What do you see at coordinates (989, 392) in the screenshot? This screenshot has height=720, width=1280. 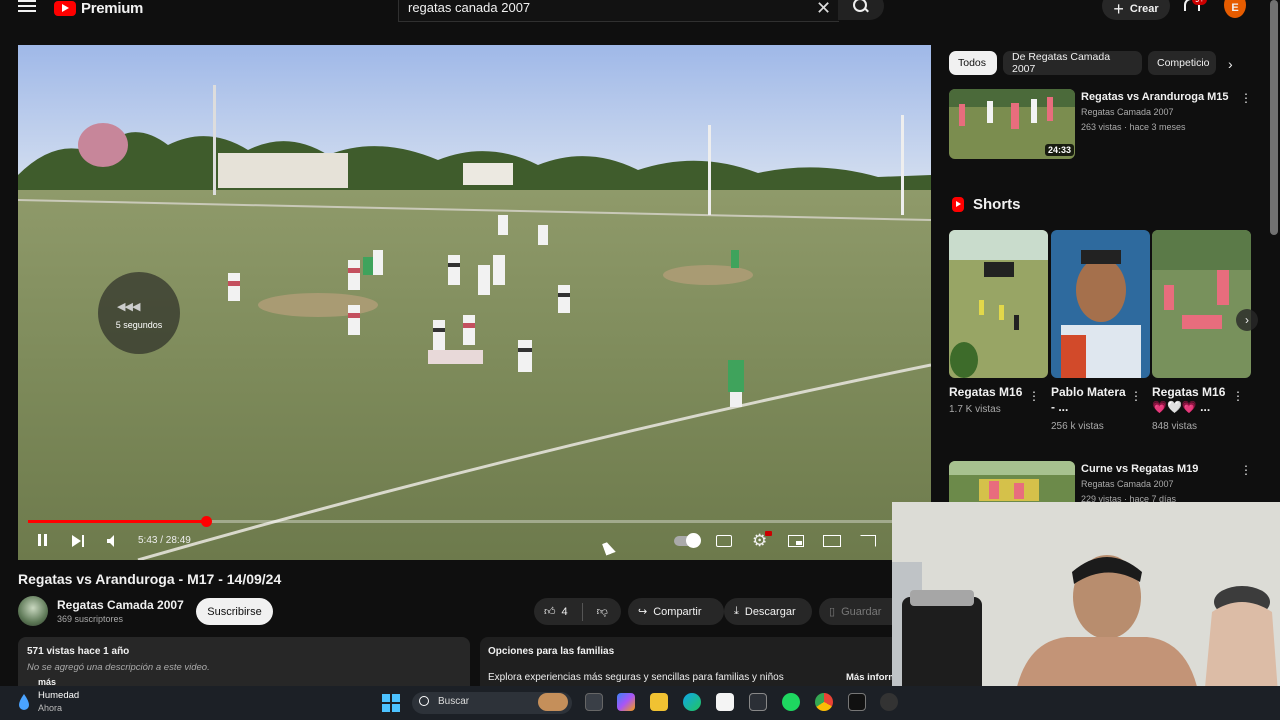 I see `short-title: Regatas M16` at bounding box center [989, 392].